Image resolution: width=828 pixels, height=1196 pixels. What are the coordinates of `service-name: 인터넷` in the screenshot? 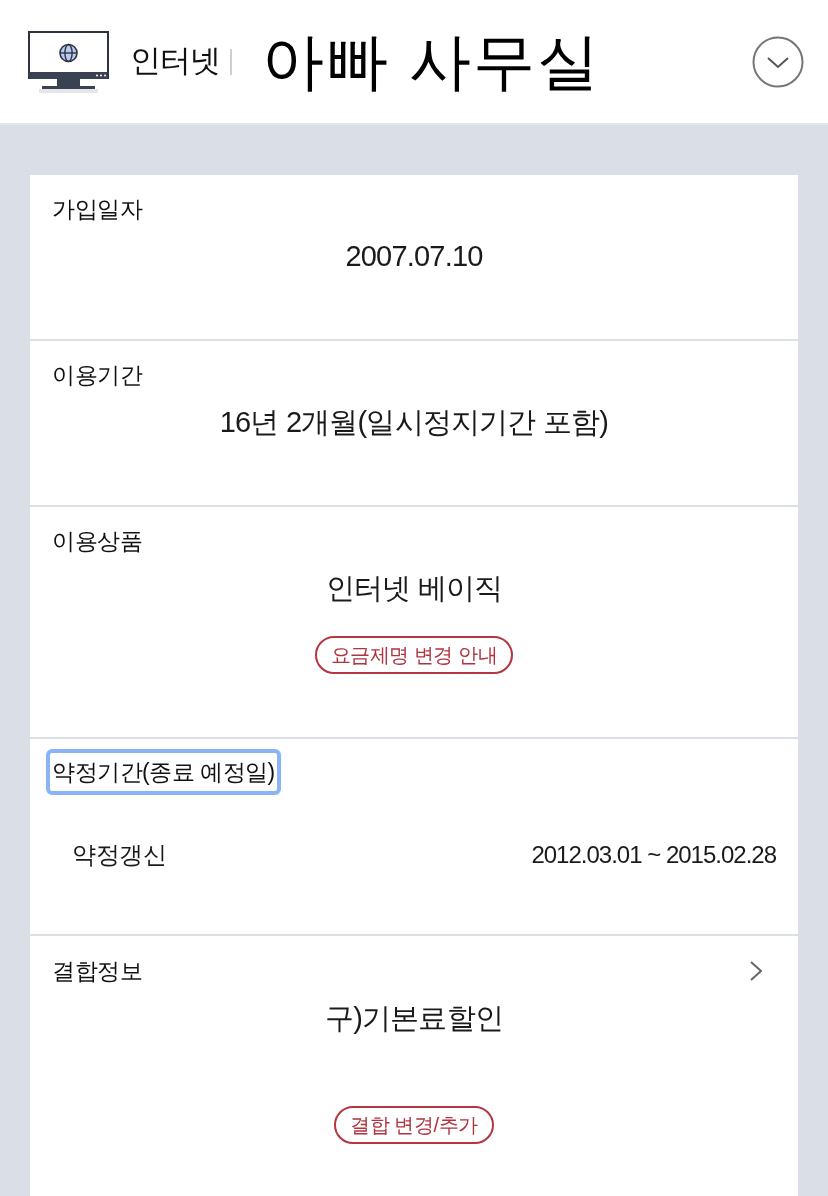 It's located at (175, 61).